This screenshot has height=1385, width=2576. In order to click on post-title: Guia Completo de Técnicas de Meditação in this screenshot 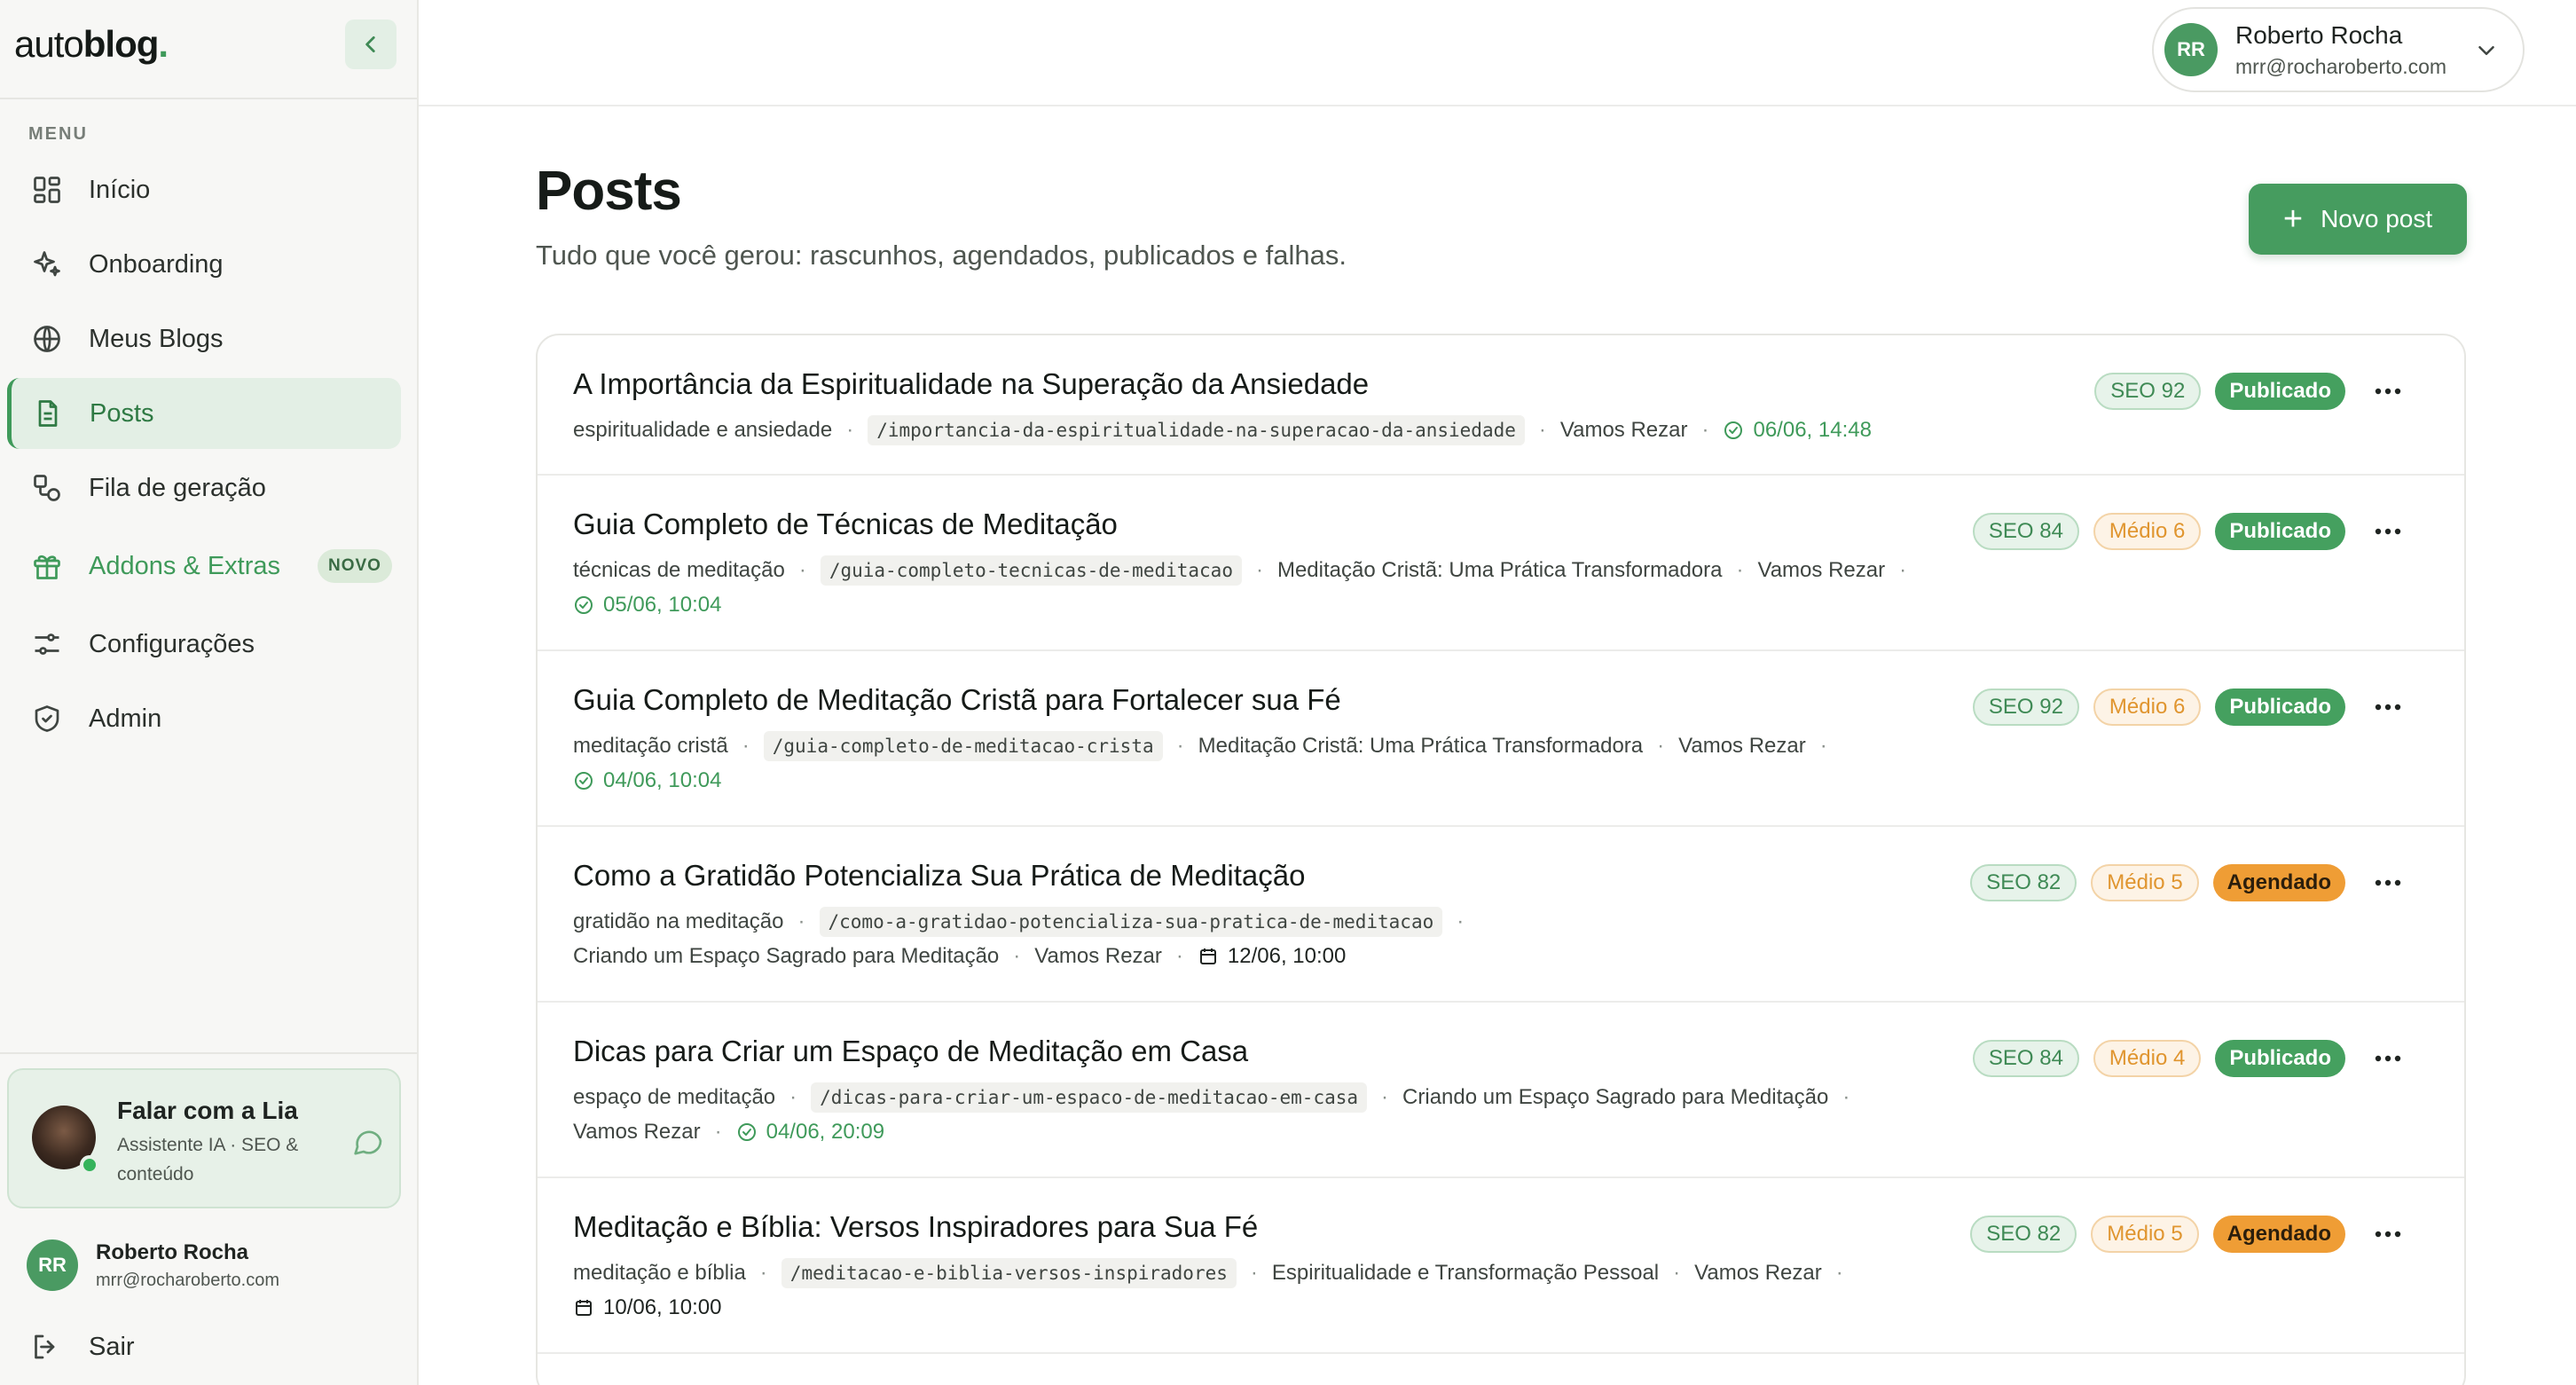, I will do `click(845, 524)`.